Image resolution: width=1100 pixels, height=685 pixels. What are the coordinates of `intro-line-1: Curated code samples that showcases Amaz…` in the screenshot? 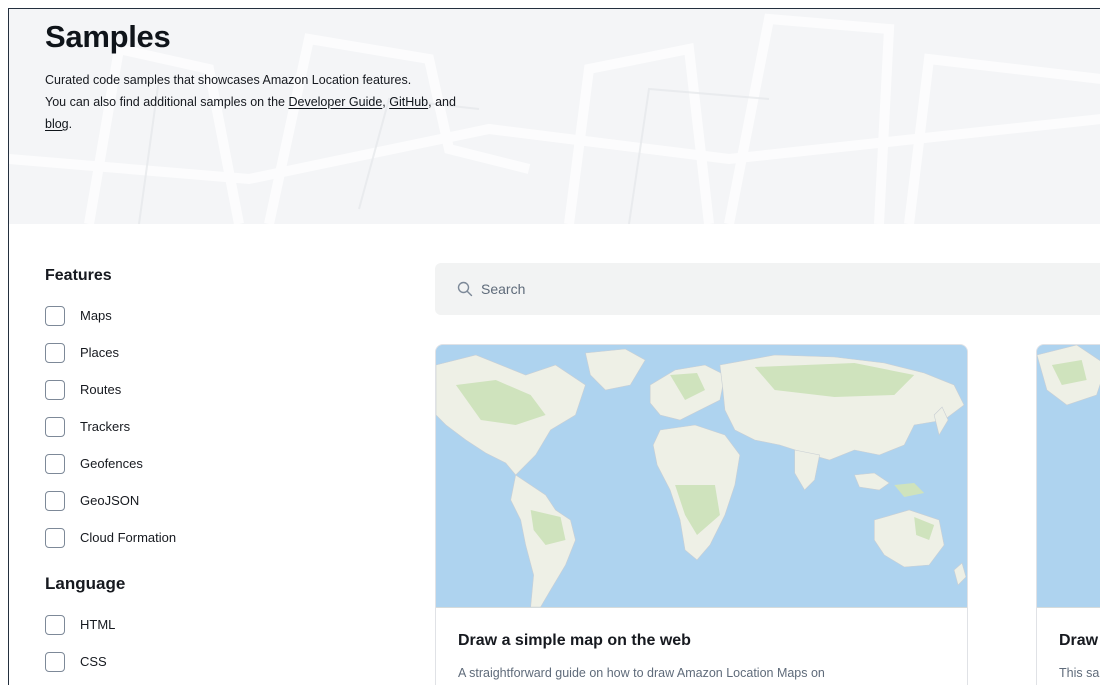 It's located at (228, 80).